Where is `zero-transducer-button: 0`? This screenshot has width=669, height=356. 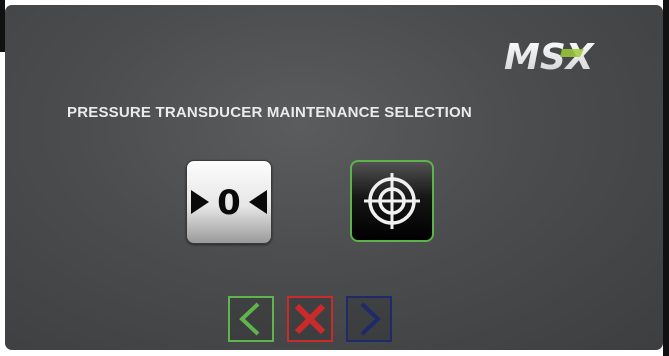
zero-transducer-button: 0 is located at coordinates (229, 202).